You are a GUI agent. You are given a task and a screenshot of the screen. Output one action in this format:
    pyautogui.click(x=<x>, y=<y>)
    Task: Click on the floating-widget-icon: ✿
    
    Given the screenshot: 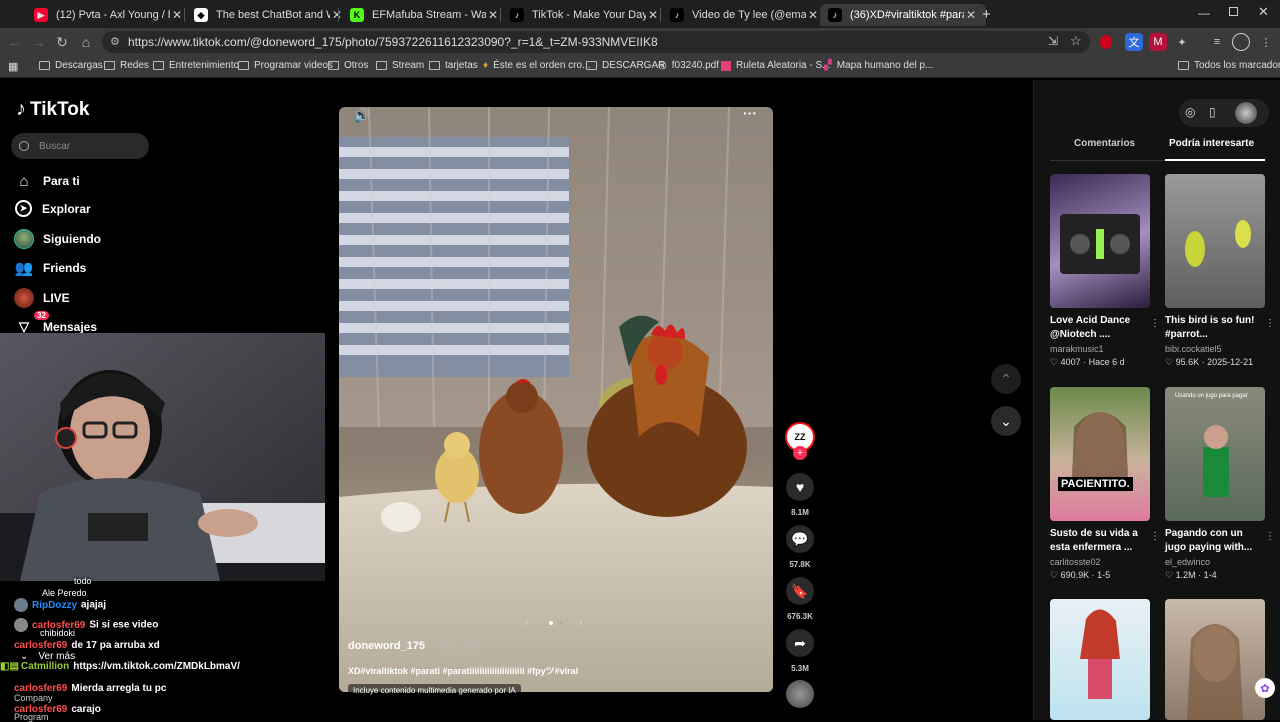 What is the action you would take?
    pyautogui.click(x=1265, y=688)
    